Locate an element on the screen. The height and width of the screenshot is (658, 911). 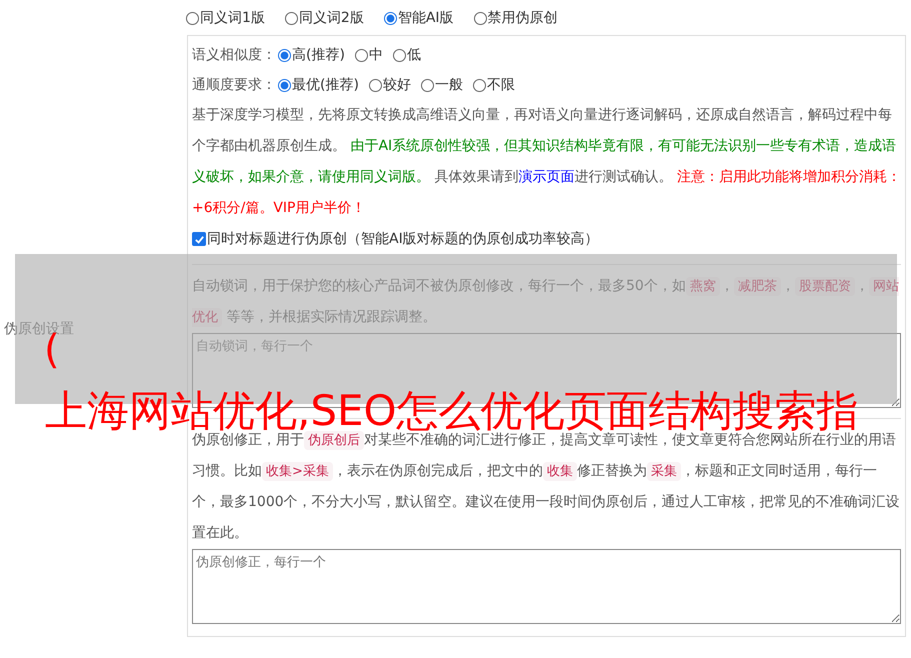
option-label: 低 is located at coordinates (413, 55).